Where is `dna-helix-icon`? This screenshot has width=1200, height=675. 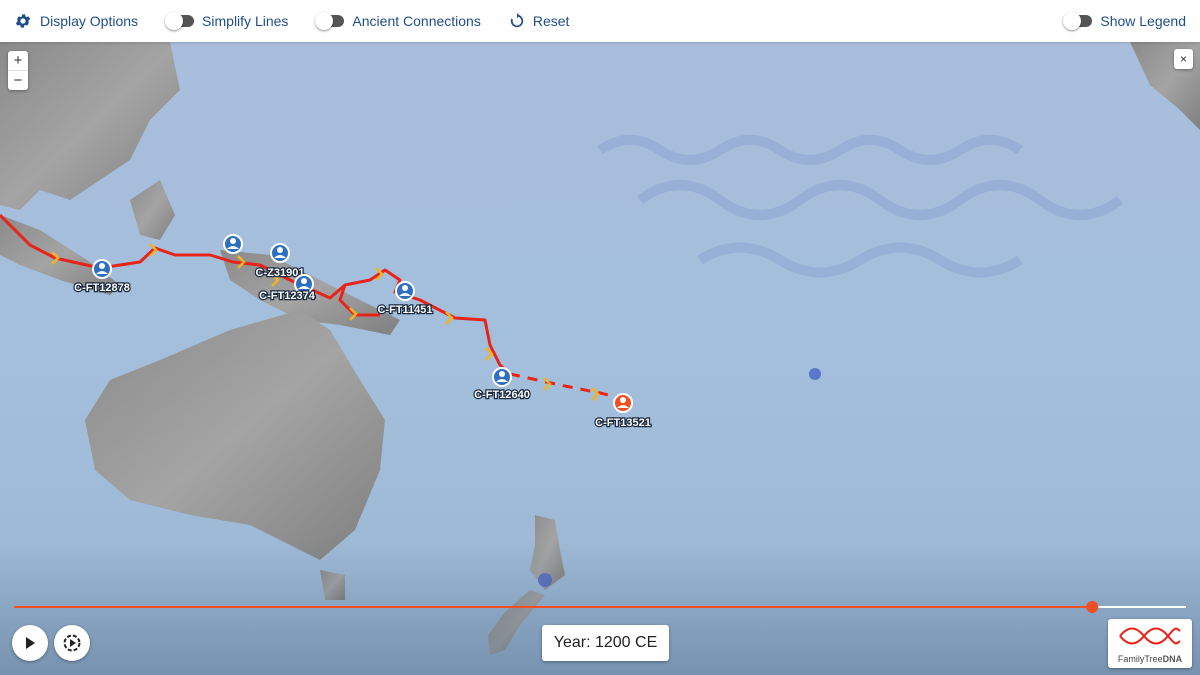 dna-helix-icon is located at coordinates (1150, 636).